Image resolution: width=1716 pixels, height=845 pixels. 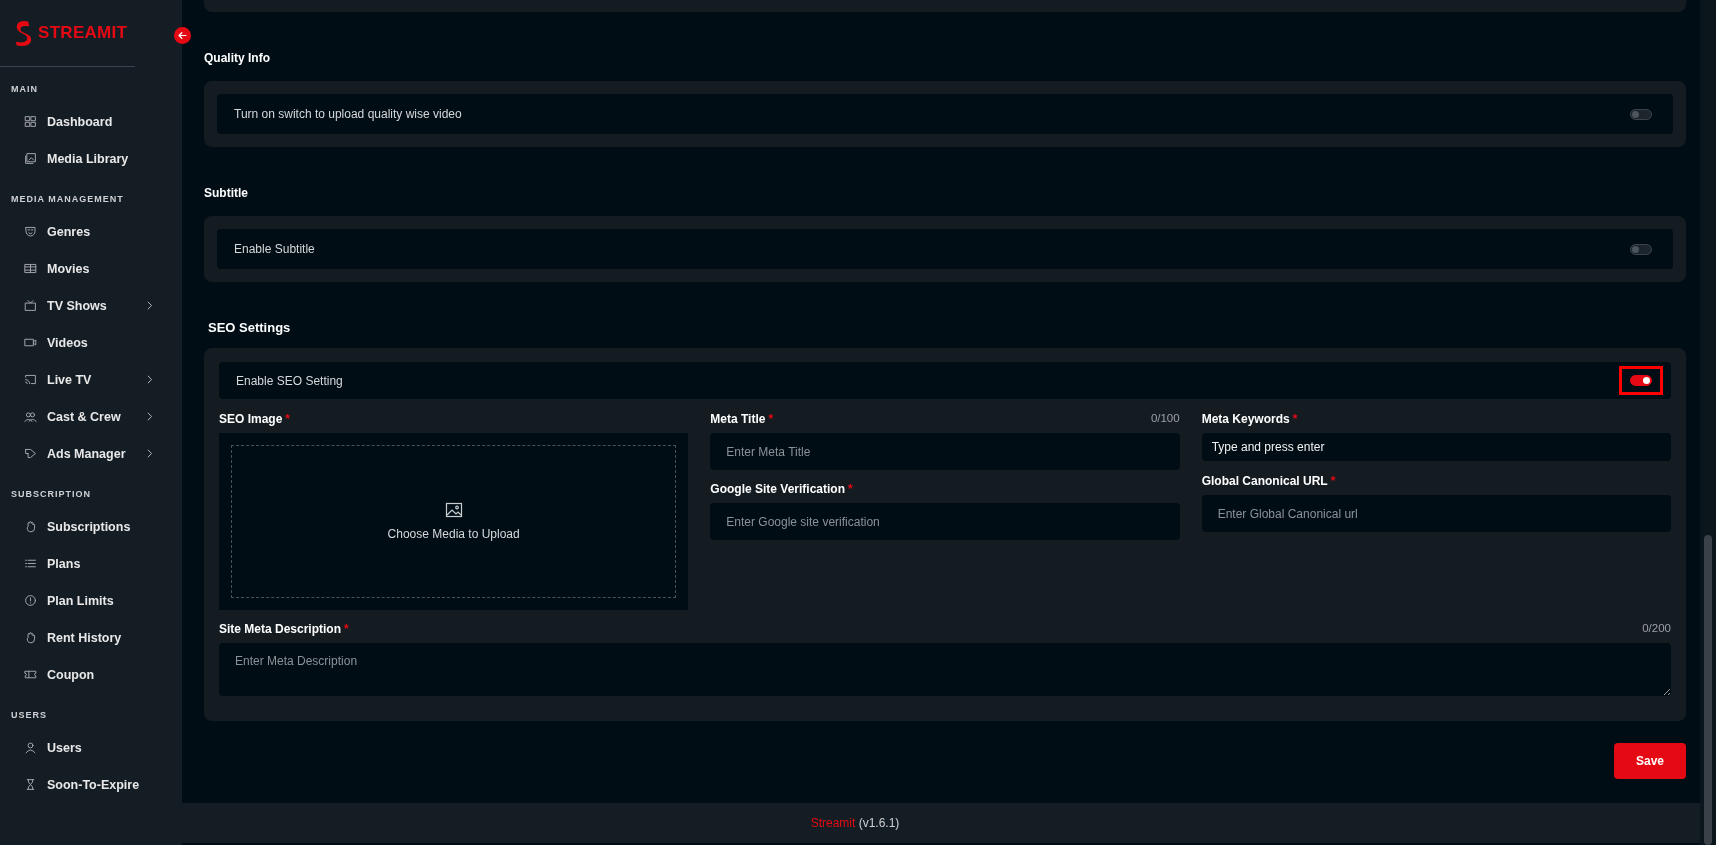 I want to click on nav-item: TV Shows, so click(x=91, y=305).